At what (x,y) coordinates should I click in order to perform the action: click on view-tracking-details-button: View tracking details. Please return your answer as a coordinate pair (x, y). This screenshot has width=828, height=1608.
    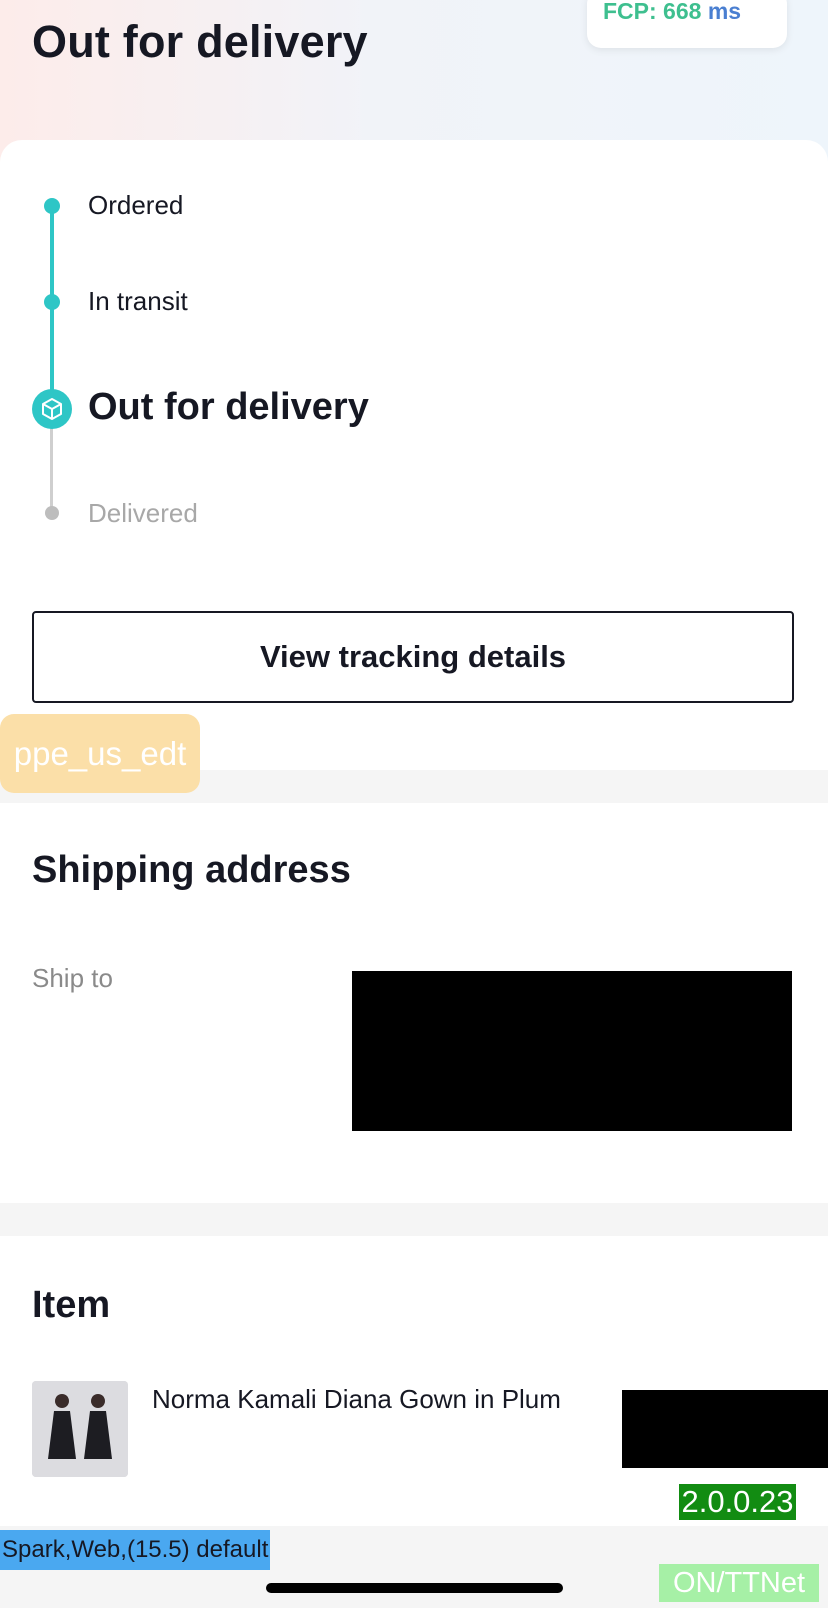
    Looking at the image, I should click on (413, 657).